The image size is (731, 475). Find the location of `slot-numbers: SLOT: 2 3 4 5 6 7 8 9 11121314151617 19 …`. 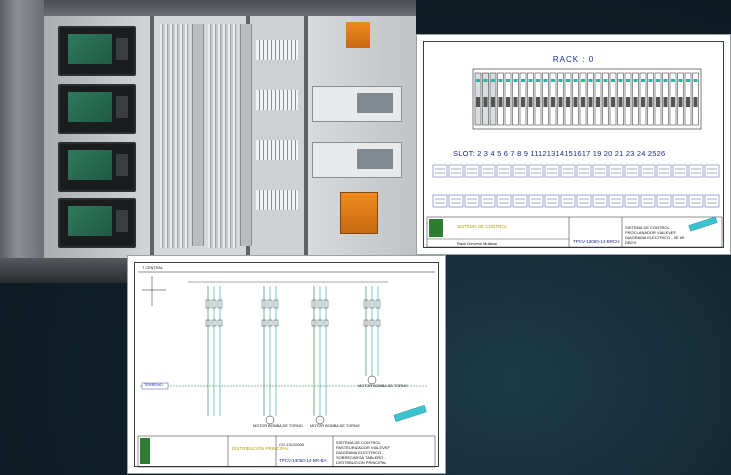

slot-numbers: SLOT: 2 3 4 5 6 7 8 9 11121314151617 19 … is located at coordinates (559, 153).